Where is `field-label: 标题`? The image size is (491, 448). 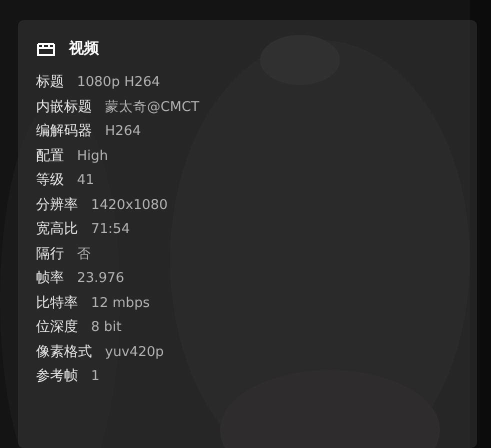 field-label: 标题 is located at coordinates (50, 82).